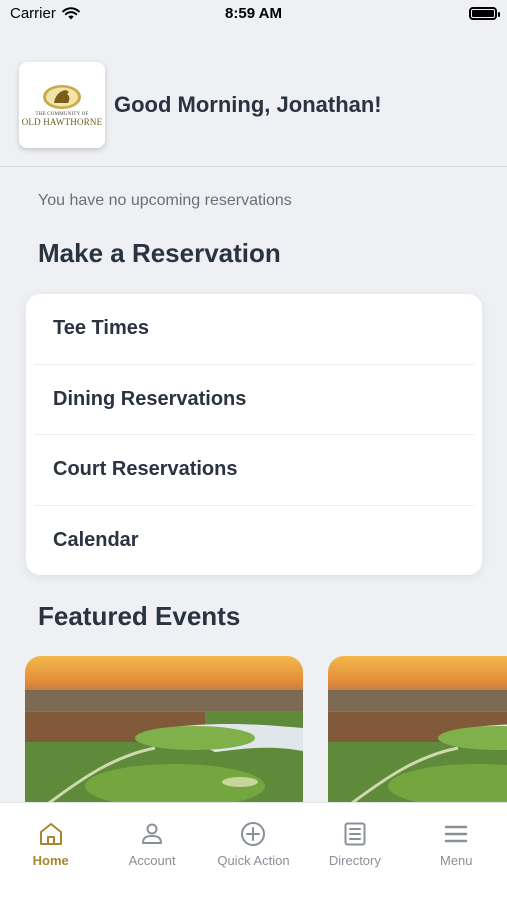  What do you see at coordinates (62, 96) in the screenshot?
I see `horse-head-logo-icon` at bounding box center [62, 96].